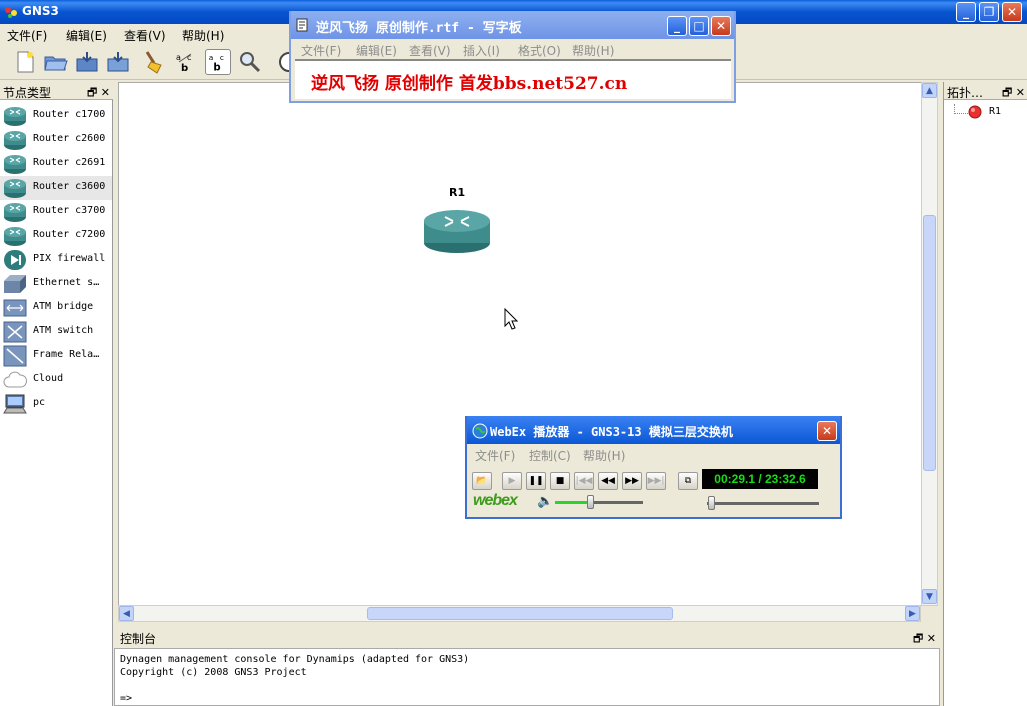  What do you see at coordinates (604, 455) in the screenshot?
I see `webex-menu-help: 帮助(H)` at bounding box center [604, 455].